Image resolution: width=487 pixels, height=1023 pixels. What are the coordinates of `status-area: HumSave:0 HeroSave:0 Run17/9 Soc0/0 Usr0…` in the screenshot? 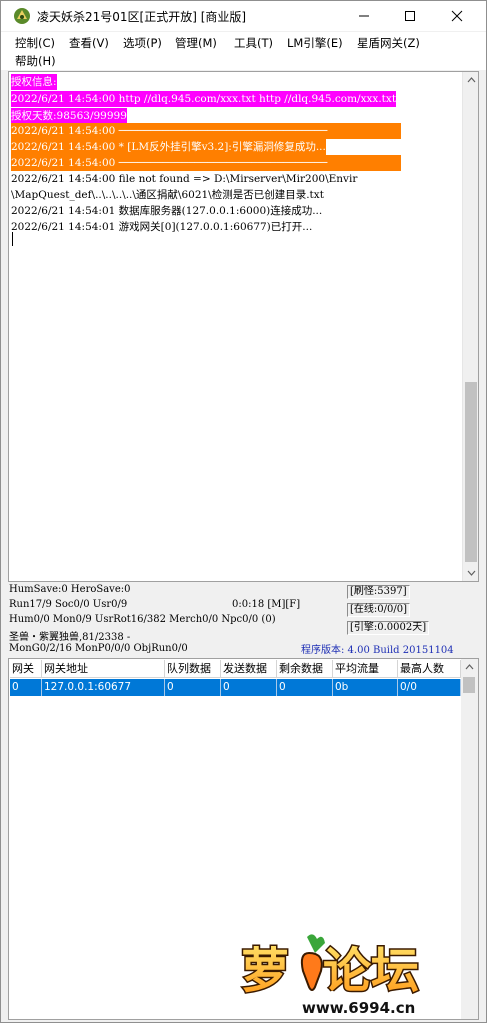 It's located at (243, 620).